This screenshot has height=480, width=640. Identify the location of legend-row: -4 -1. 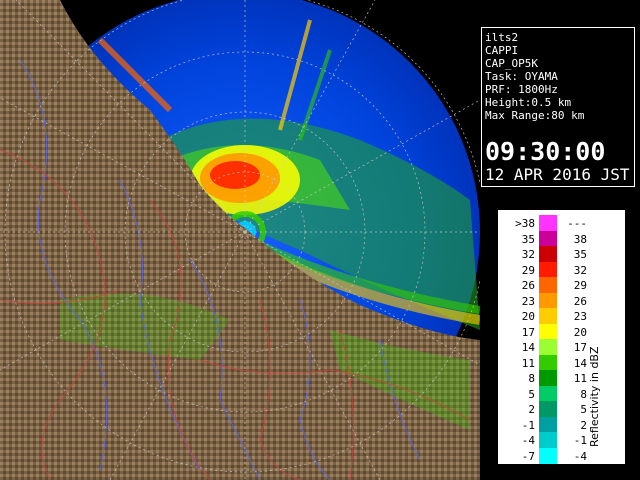
(549, 440).